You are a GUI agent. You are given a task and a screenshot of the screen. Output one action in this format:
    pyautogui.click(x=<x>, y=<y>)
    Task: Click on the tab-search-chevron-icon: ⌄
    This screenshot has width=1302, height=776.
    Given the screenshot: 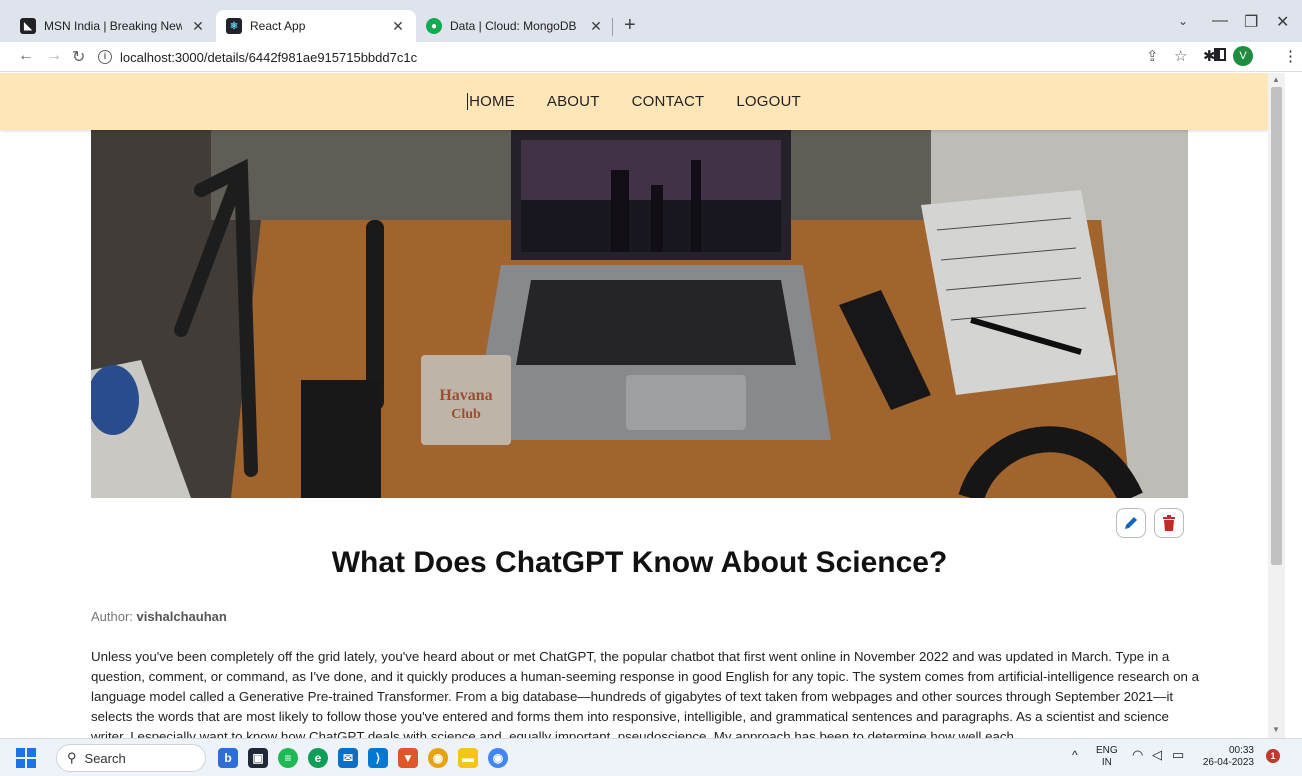 What is the action you would take?
    pyautogui.click(x=1183, y=21)
    